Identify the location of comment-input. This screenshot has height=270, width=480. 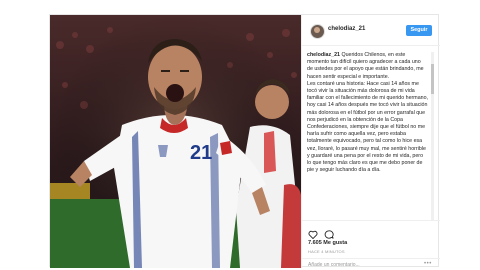
(358, 265).